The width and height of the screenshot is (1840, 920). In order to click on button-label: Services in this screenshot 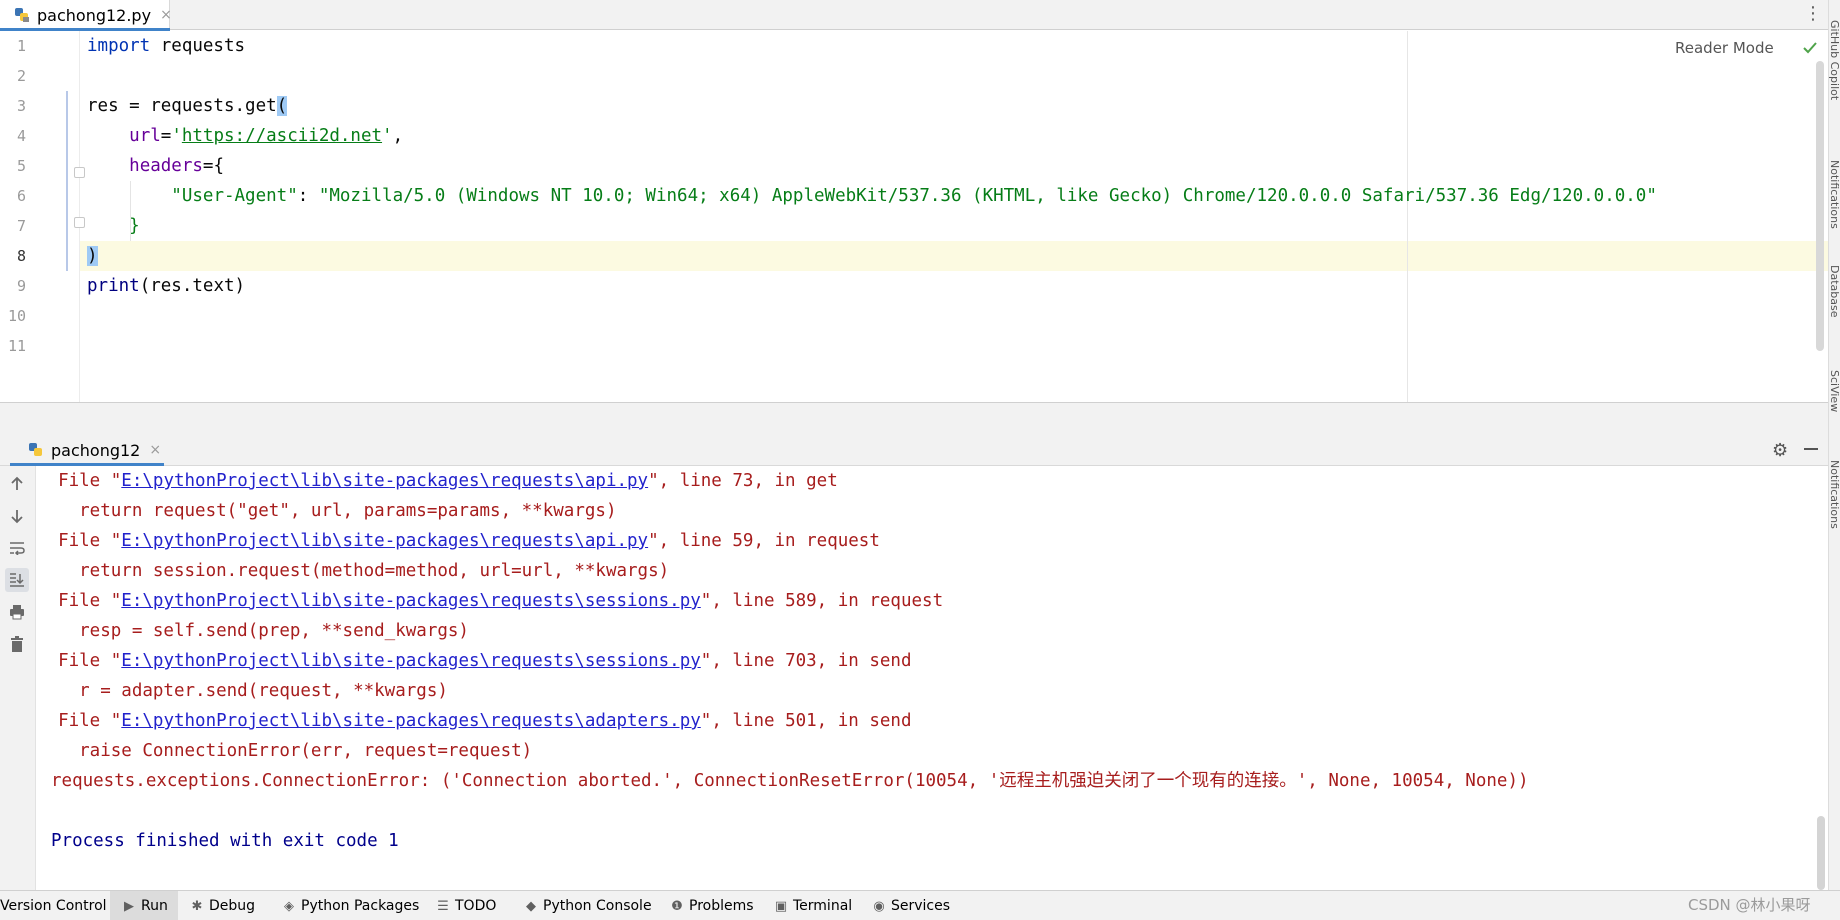, I will do `click(921, 906)`.